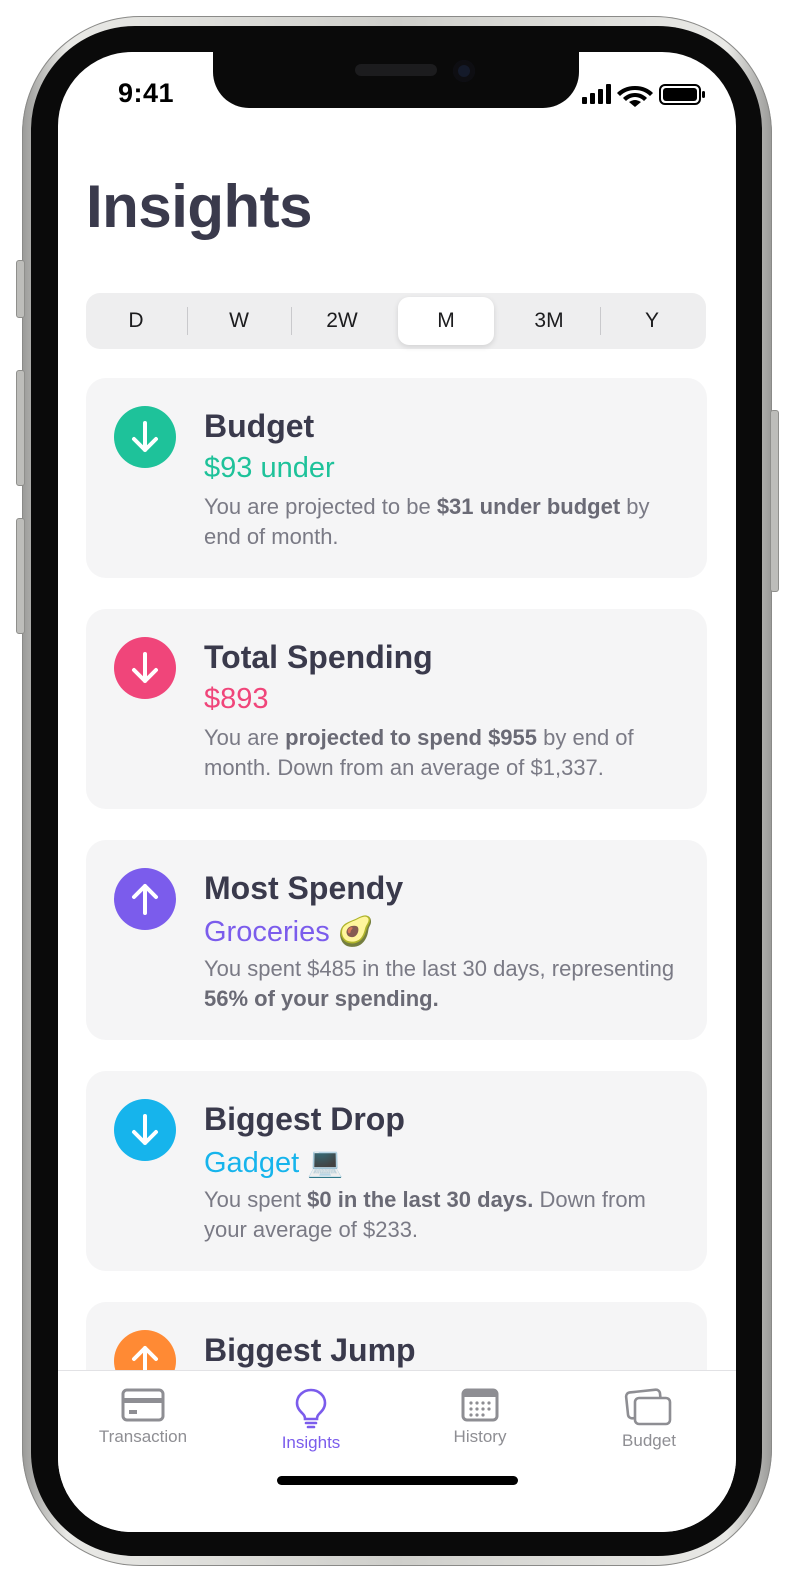 Image resolution: width=800 pixels, height=1584 pixels. I want to click on lightbulb-icon, so click(311, 1408).